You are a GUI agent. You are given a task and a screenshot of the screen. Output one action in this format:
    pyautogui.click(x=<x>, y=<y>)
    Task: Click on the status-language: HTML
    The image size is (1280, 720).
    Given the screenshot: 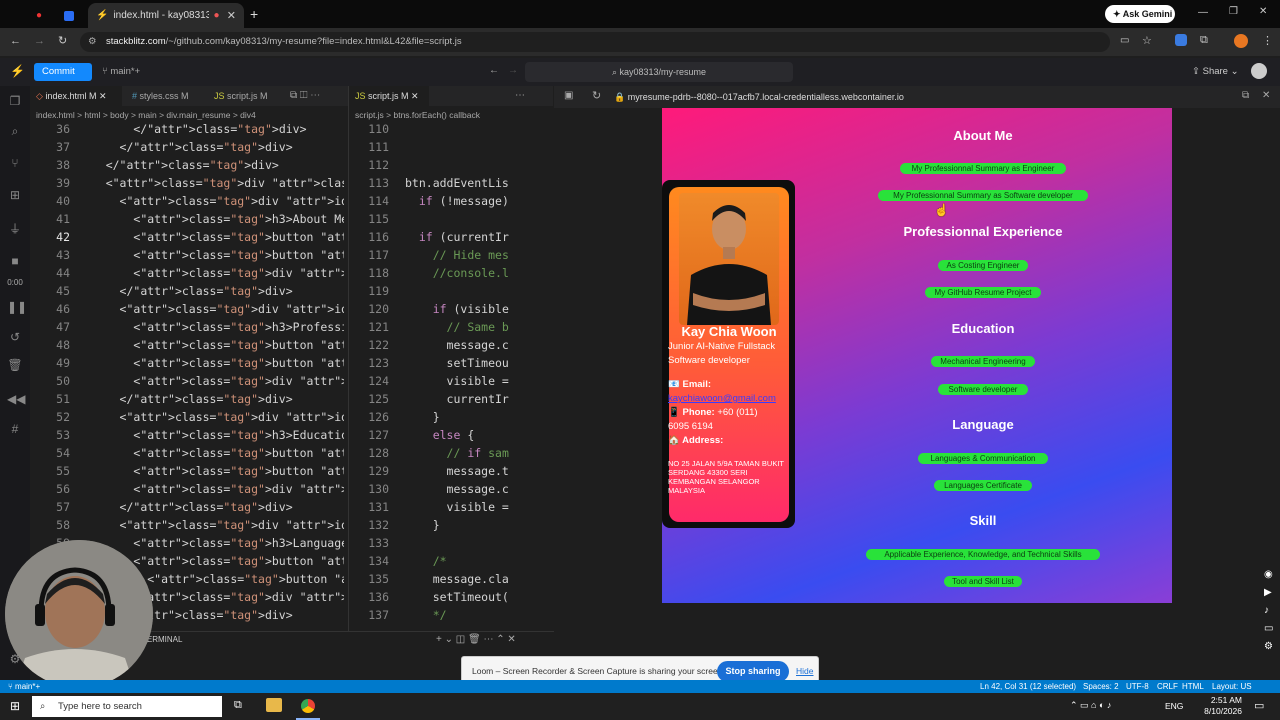 What is the action you would take?
    pyautogui.click(x=1193, y=686)
    